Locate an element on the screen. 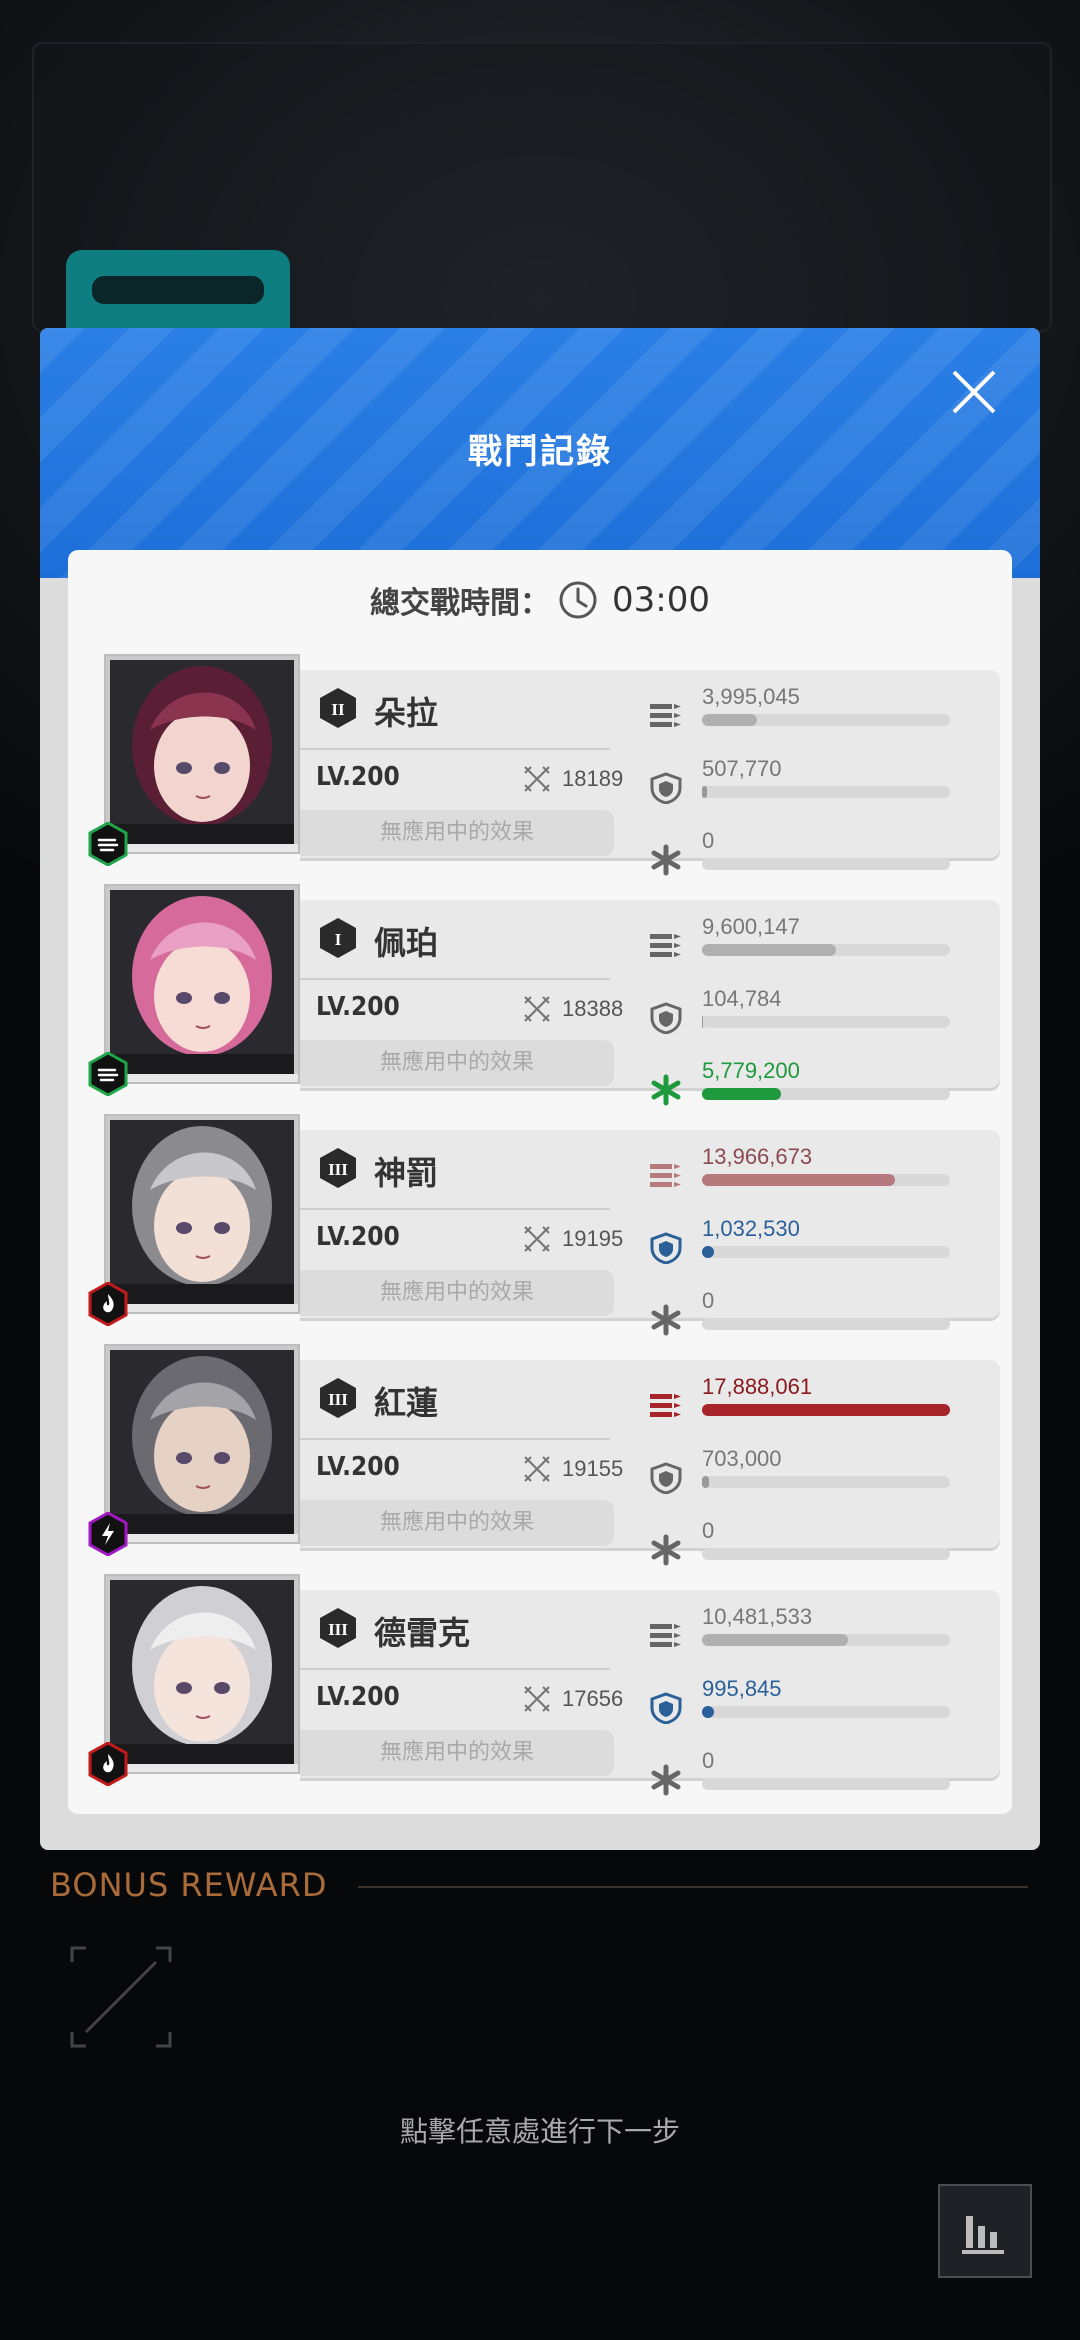  character-name: 朵拉 is located at coordinates (406, 713).